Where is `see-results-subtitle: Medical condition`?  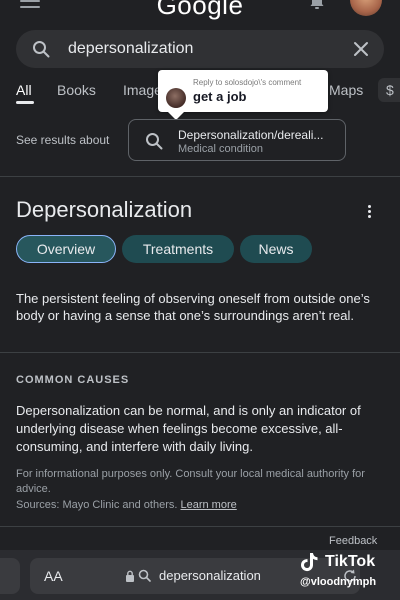 see-results-subtitle: Medical condition is located at coordinates (220, 149).